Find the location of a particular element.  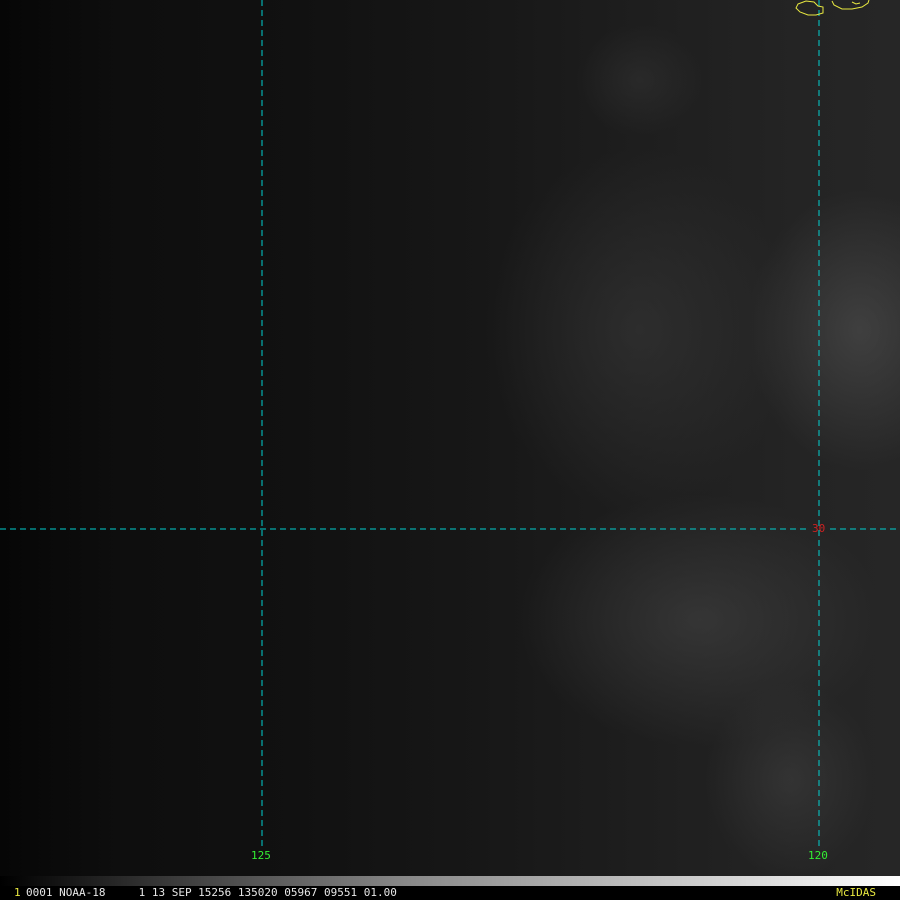

longitude-label-120: 120 is located at coordinates (818, 855).